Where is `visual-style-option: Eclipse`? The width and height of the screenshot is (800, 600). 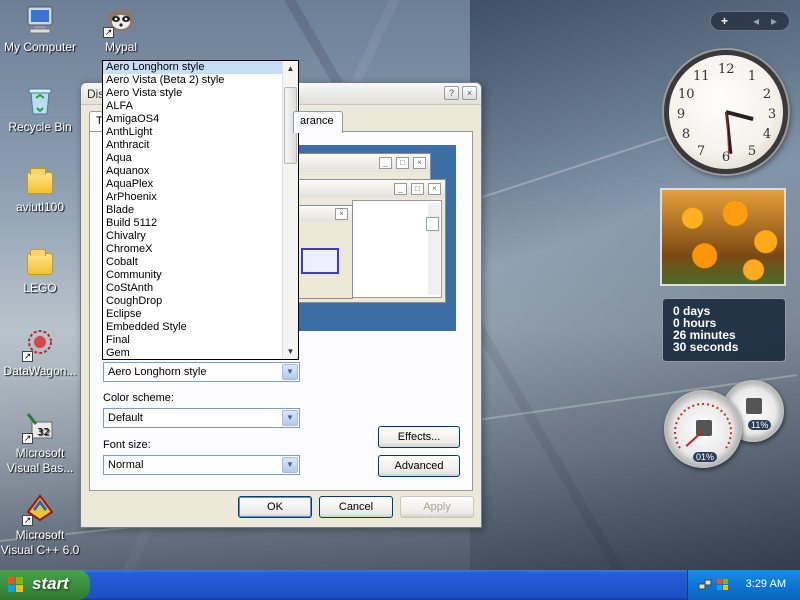
visual-style-option: Eclipse is located at coordinates (193, 314).